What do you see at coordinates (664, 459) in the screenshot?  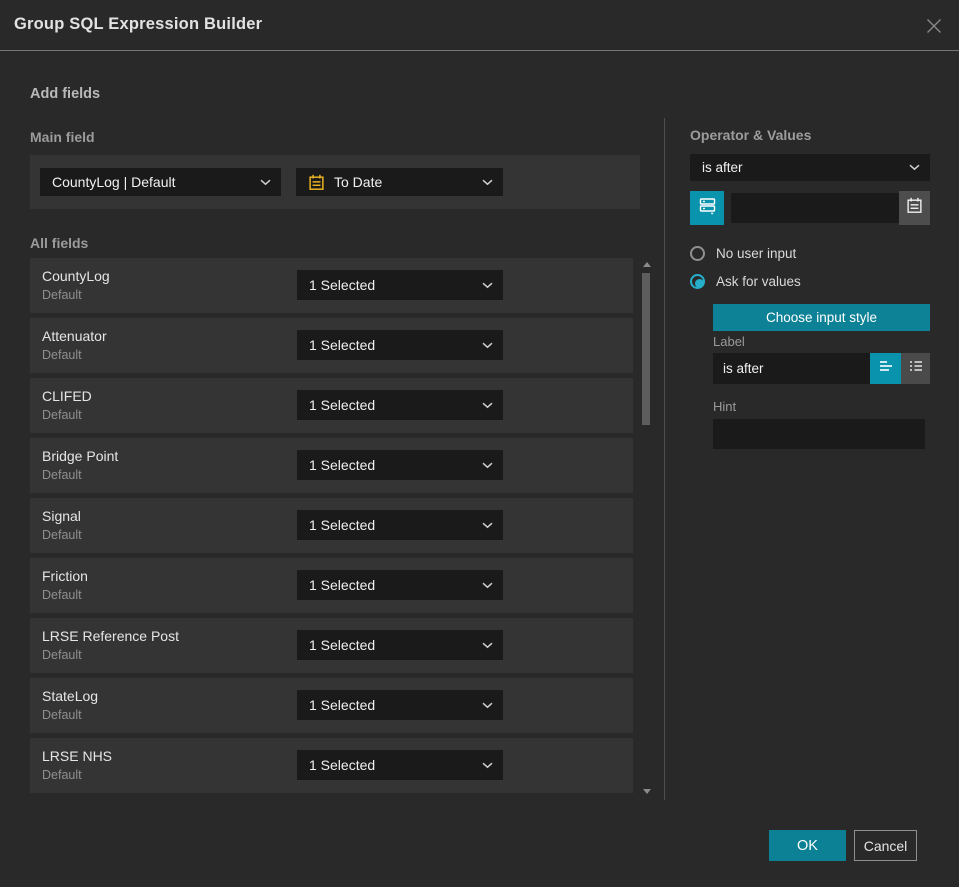 I see `panel-divider` at bounding box center [664, 459].